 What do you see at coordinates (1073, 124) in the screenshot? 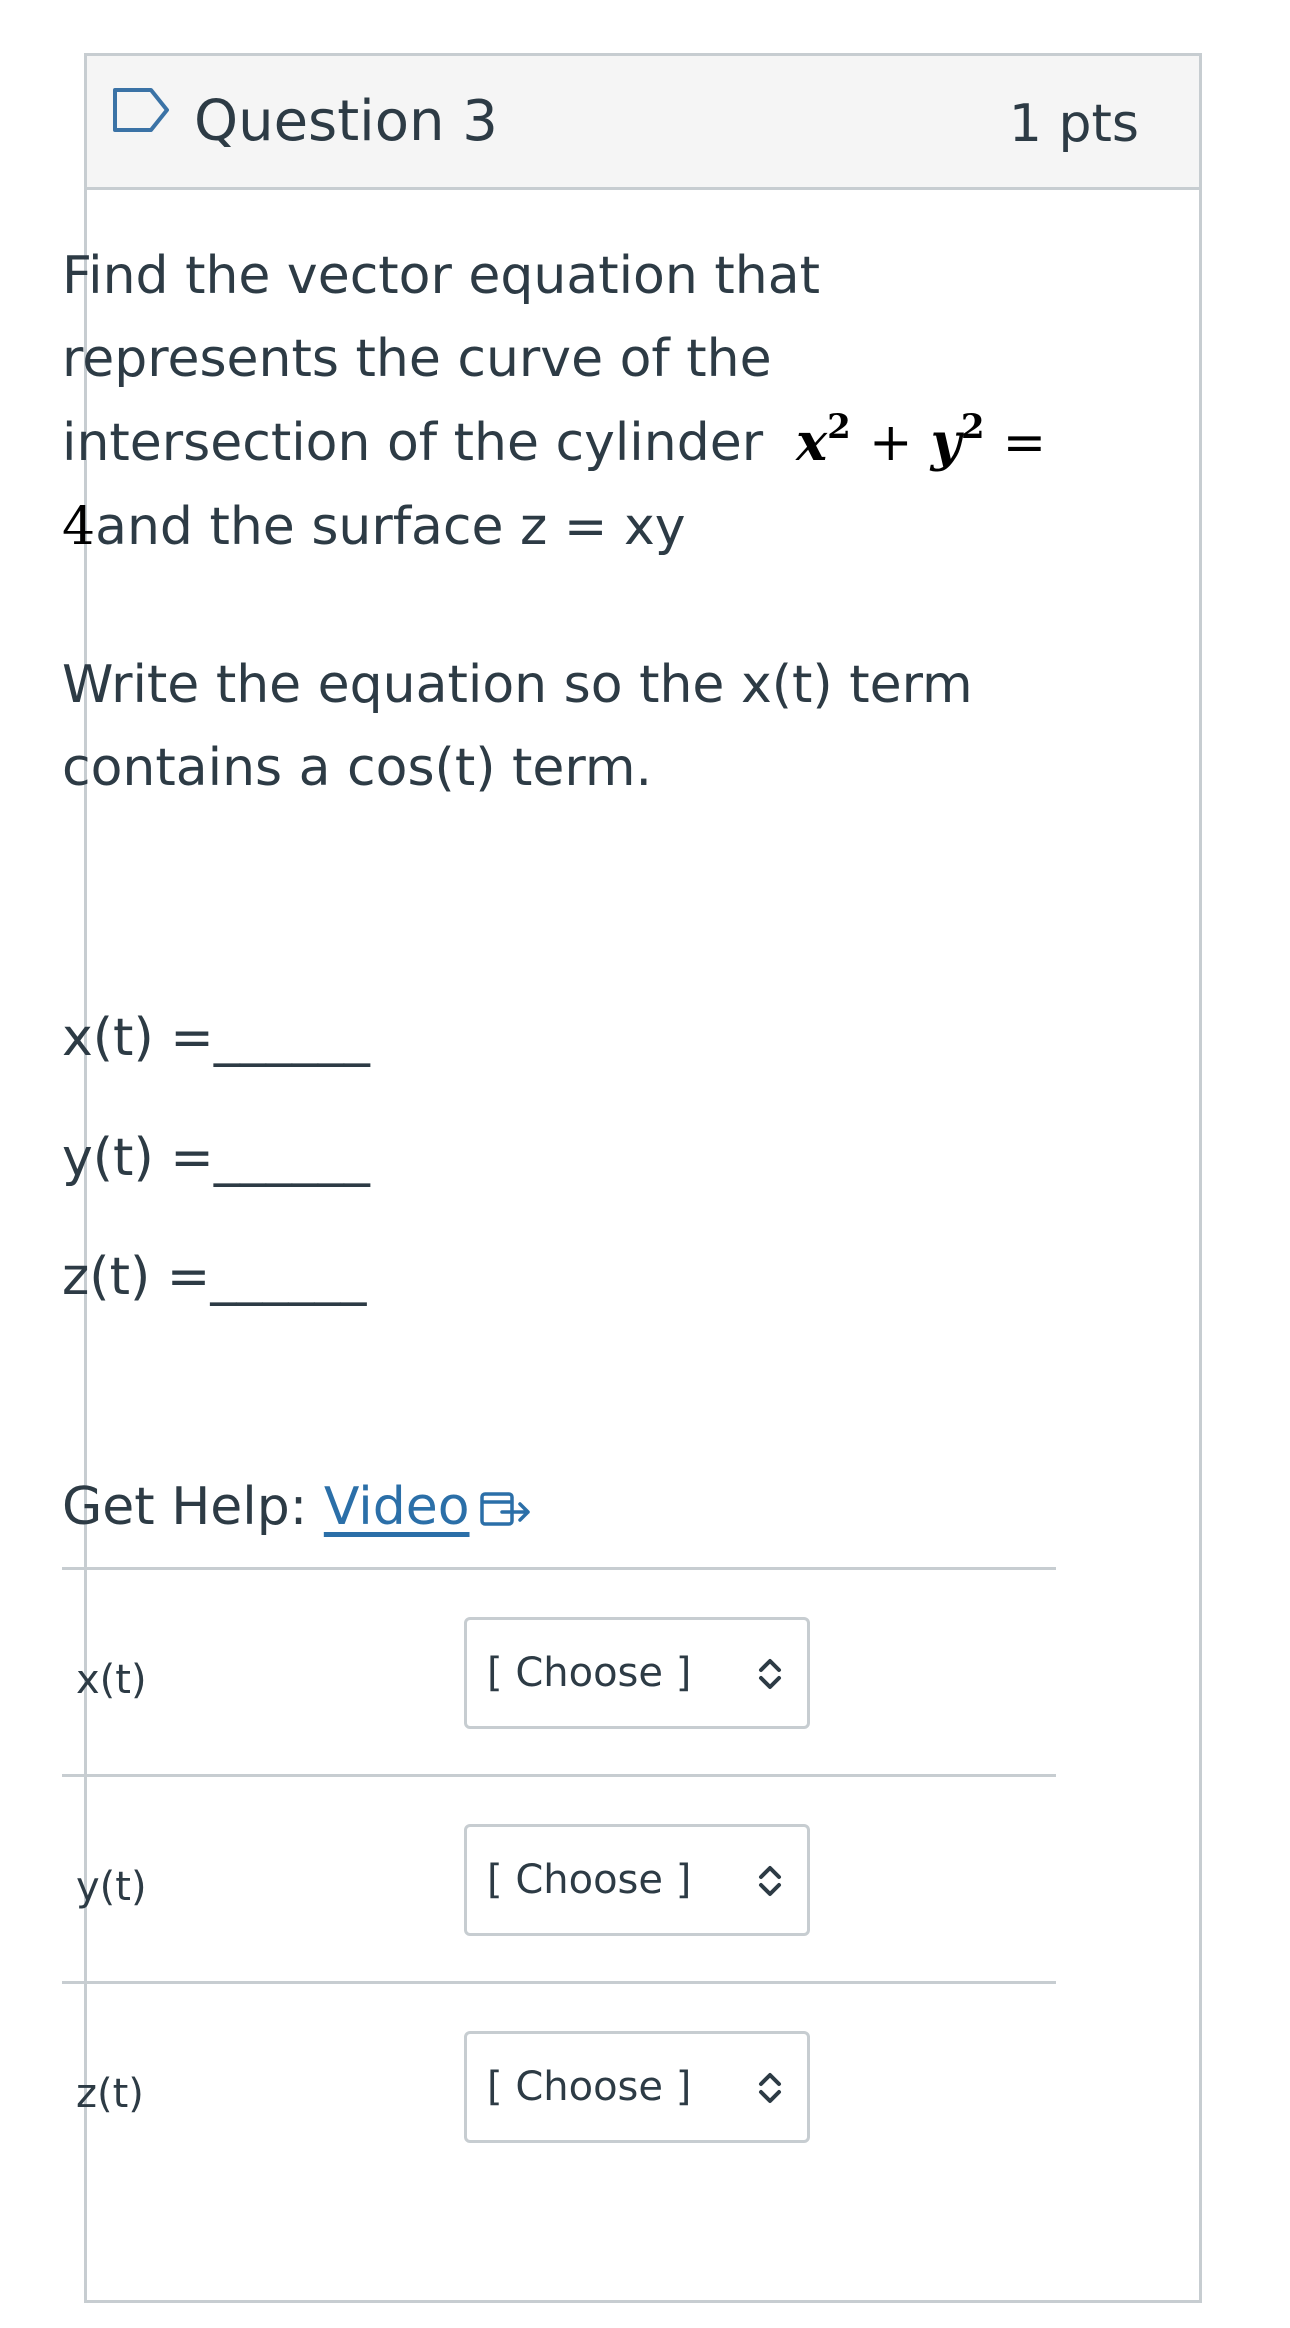
I see `question-points: 1 pts` at bounding box center [1073, 124].